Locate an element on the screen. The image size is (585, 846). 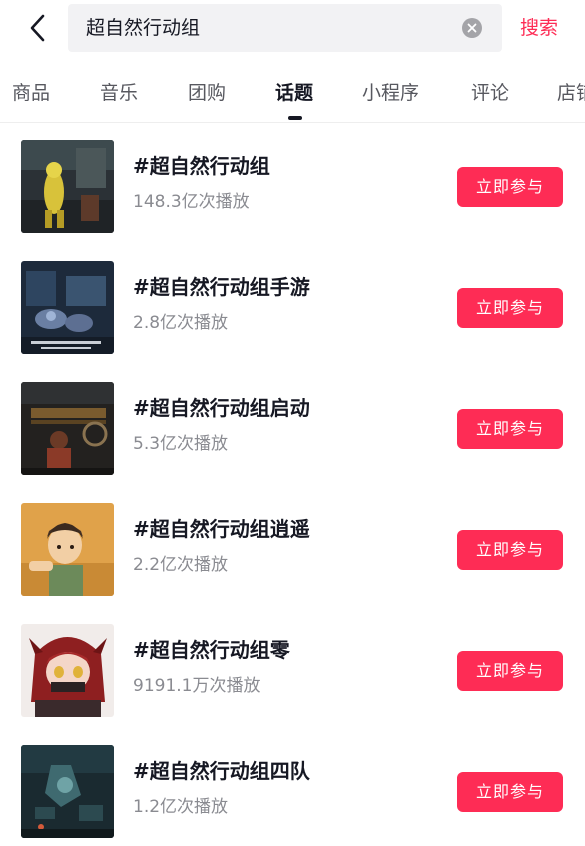
search-header: 超自然行动组 搜索 is located at coordinates (292, 29).